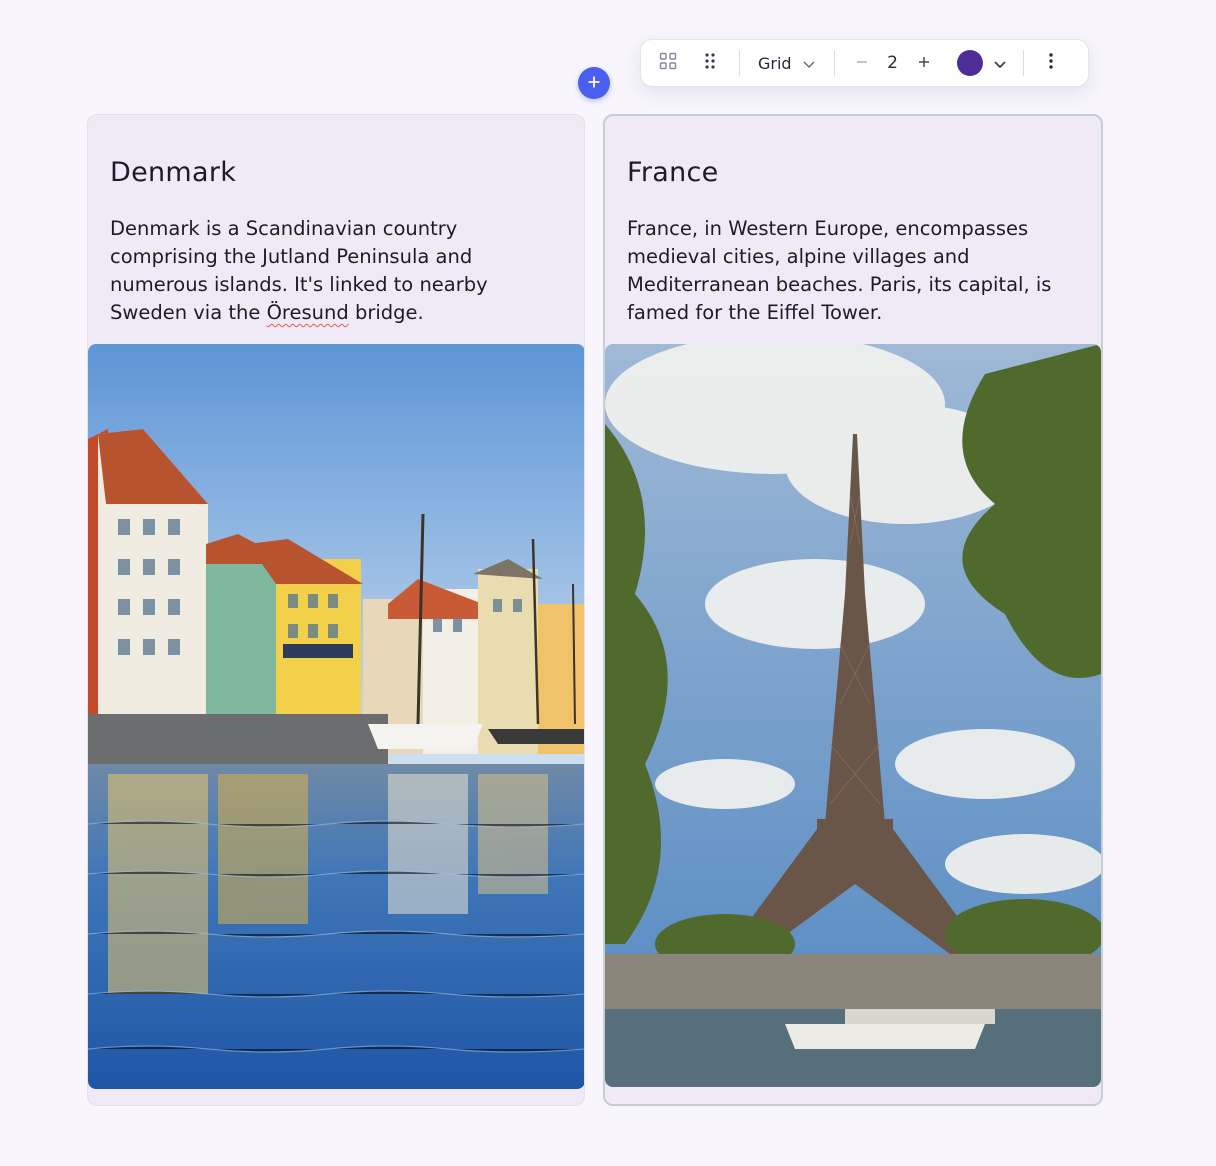 Image resolution: width=1216 pixels, height=1166 pixels. What do you see at coordinates (173, 172) in the screenshot?
I see `card-title: Denmark` at bounding box center [173, 172].